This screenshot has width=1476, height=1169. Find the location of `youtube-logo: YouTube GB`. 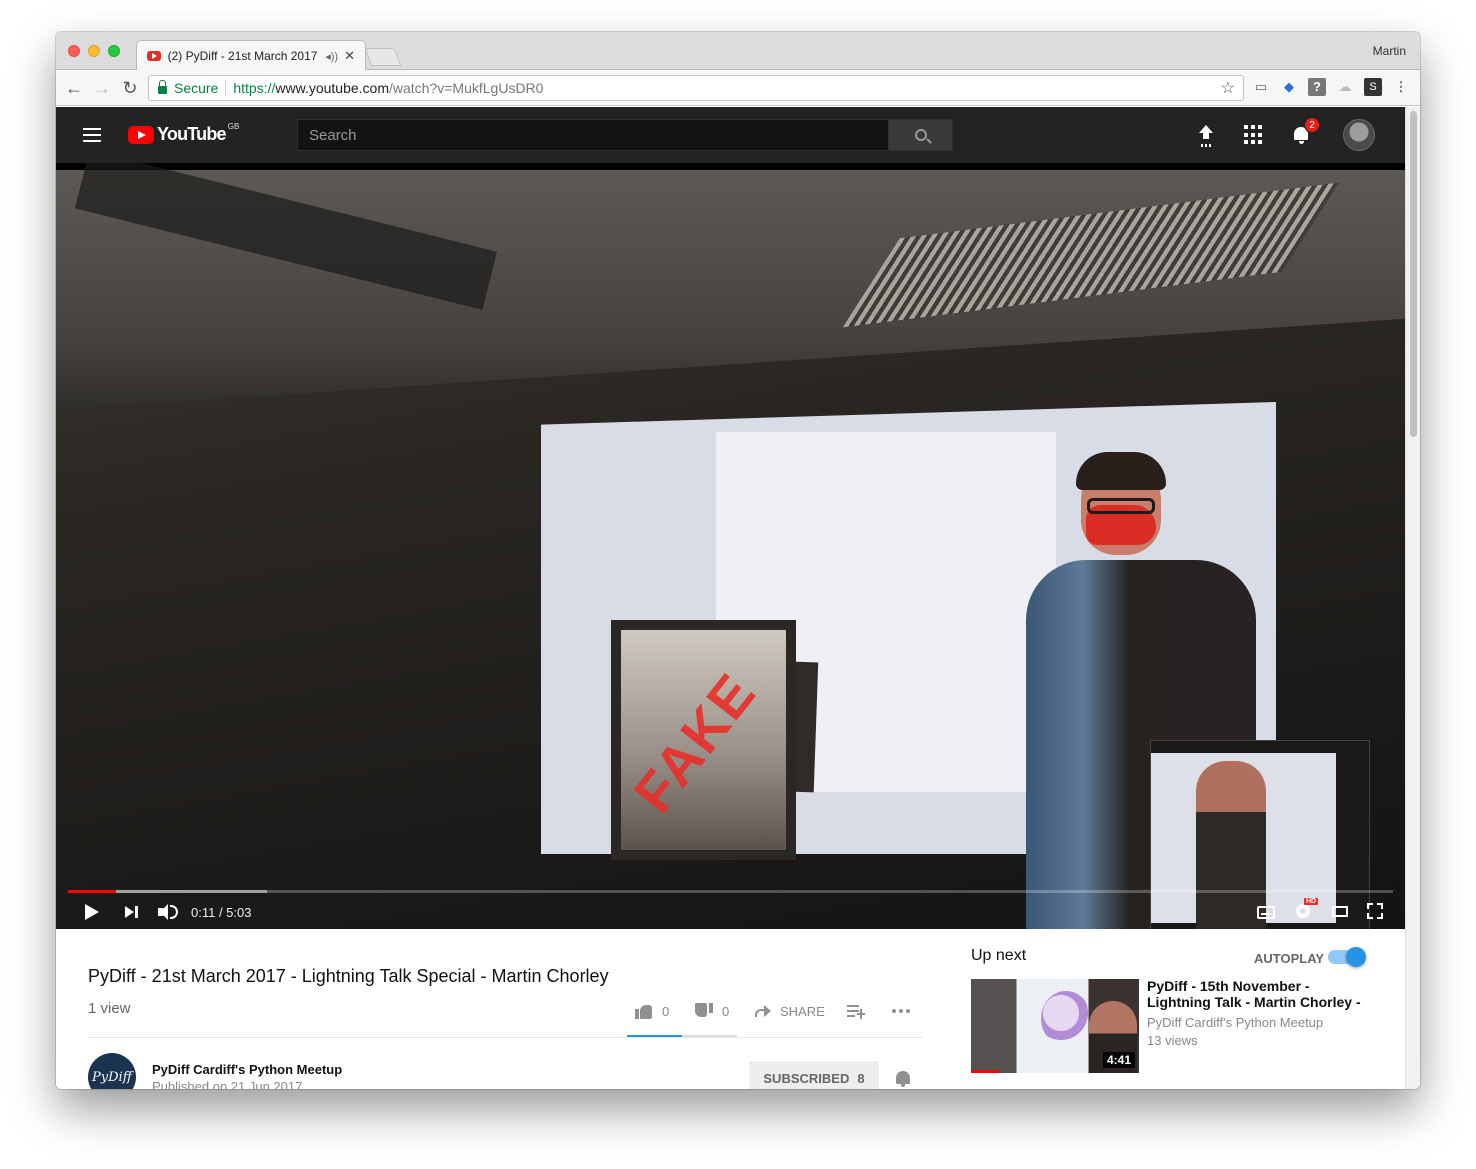

youtube-logo: YouTube GB is located at coordinates (184, 133).